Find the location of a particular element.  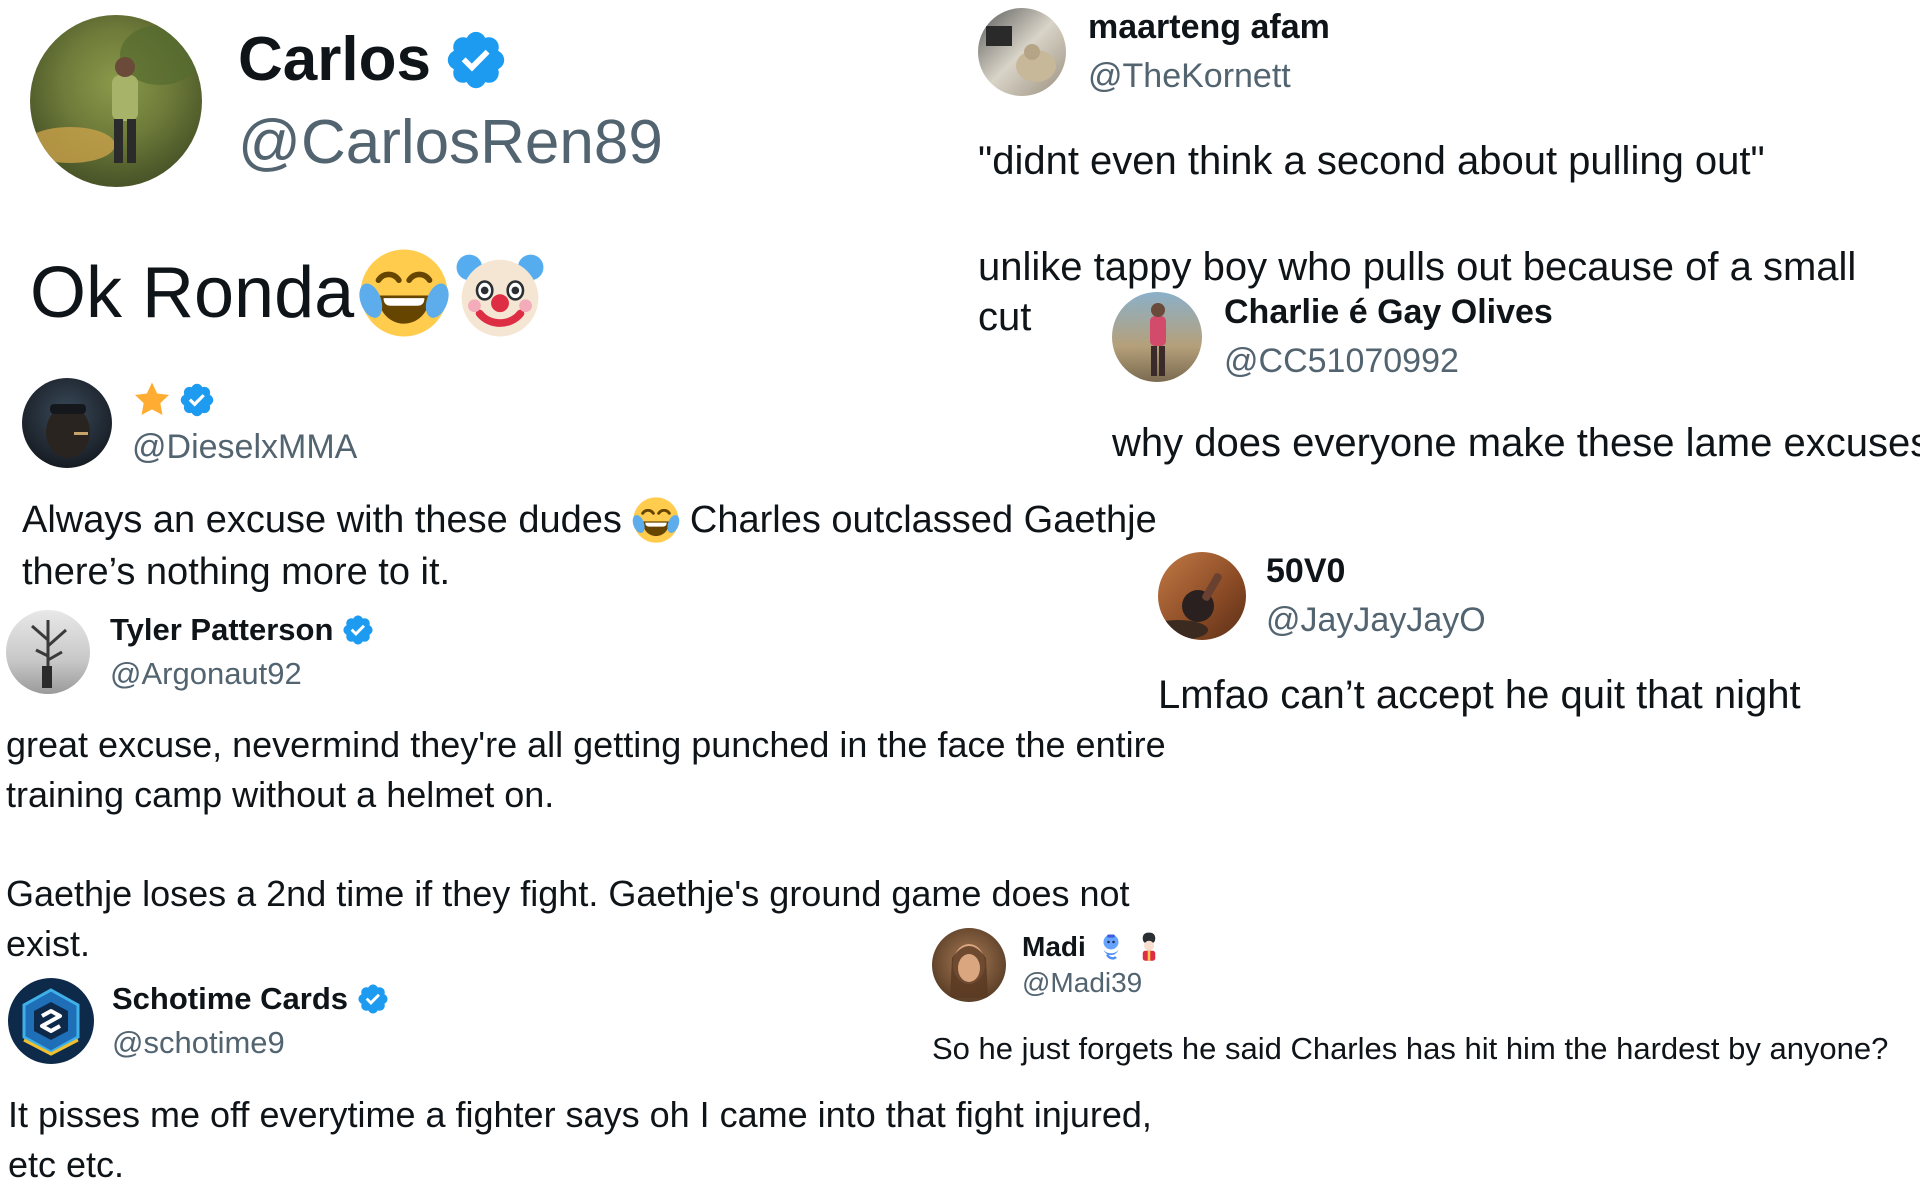

tweet-text-part-1: Always an excuse with these dudes is located at coordinates (322, 520).